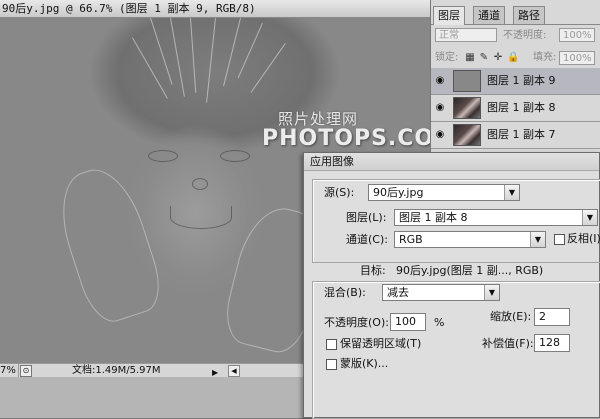 This screenshot has height=419, width=600. I want to click on tab-paths: 路径, so click(529, 15).